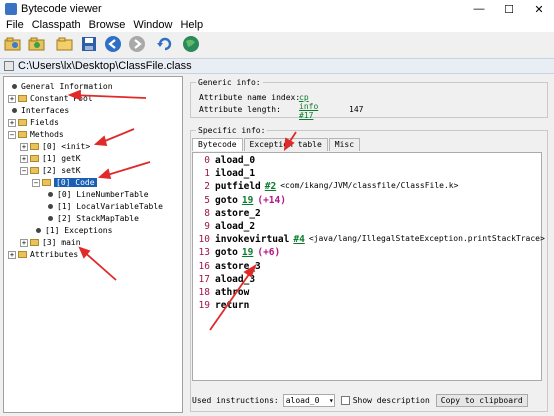 This screenshot has width=554, height=416. I want to click on line-number: 13, so click(204, 253).